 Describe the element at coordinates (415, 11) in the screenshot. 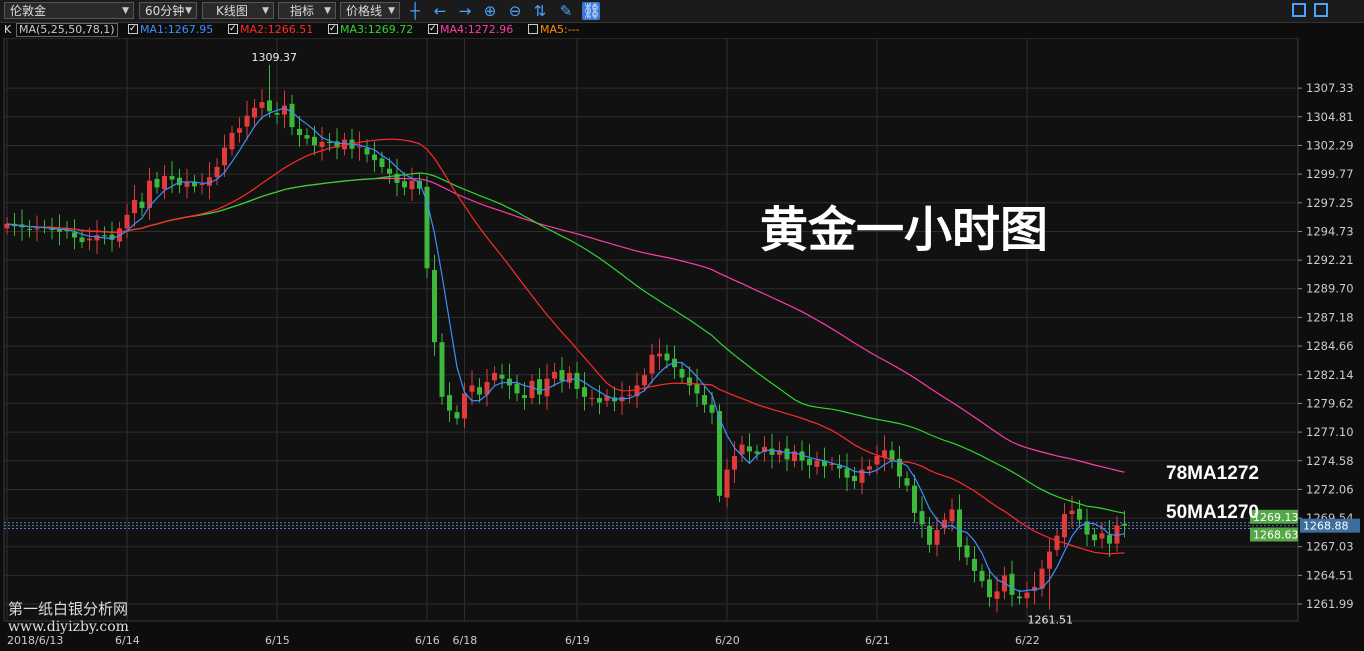

I see `crosshair-icon: ┼` at that location.